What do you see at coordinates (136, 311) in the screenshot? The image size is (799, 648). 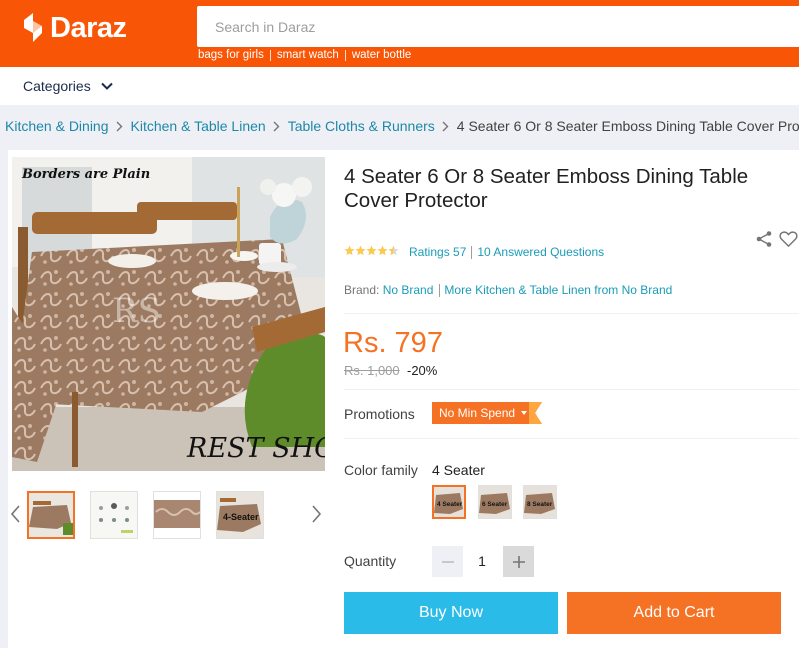 I see `image-watermark-text: RS` at bounding box center [136, 311].